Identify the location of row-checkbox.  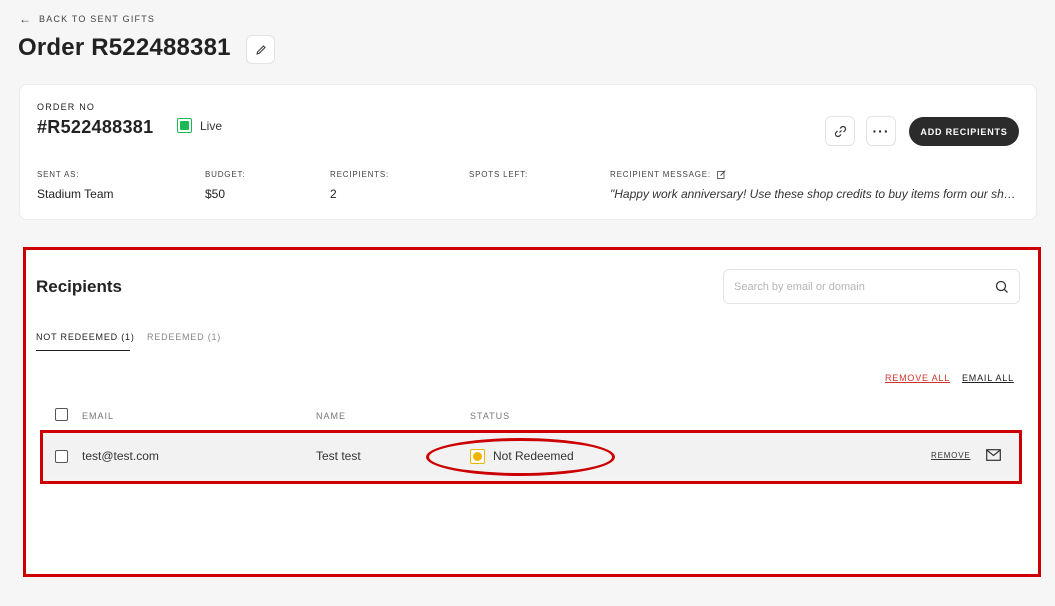
(61, 456).